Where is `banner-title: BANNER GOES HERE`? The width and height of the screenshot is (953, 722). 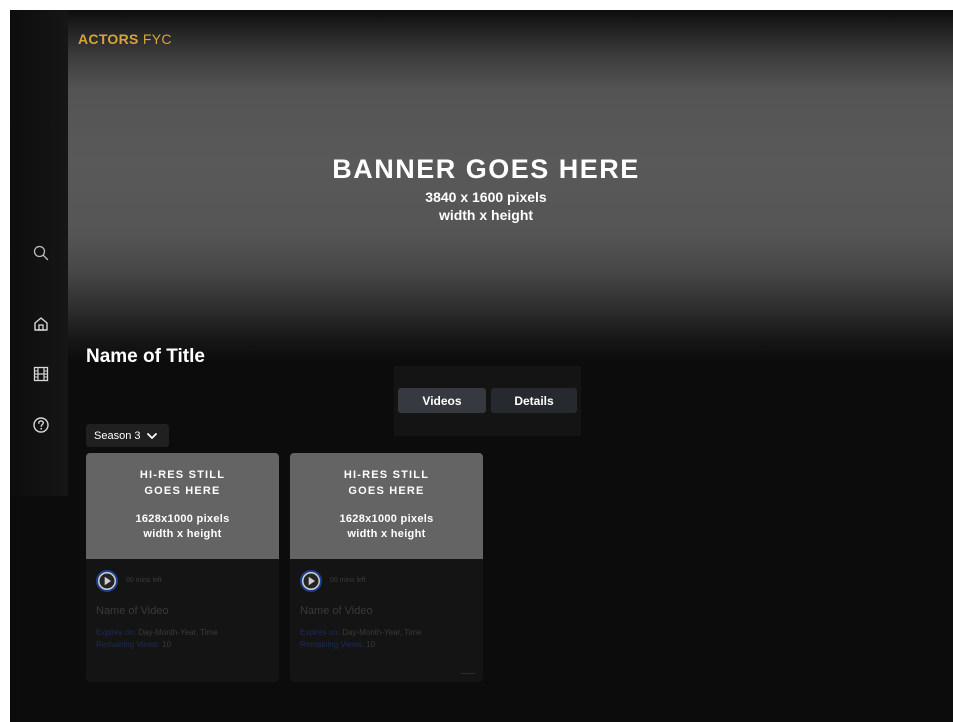
banner-title: BANNER GOES HERE is located at coordinates (486, 169).